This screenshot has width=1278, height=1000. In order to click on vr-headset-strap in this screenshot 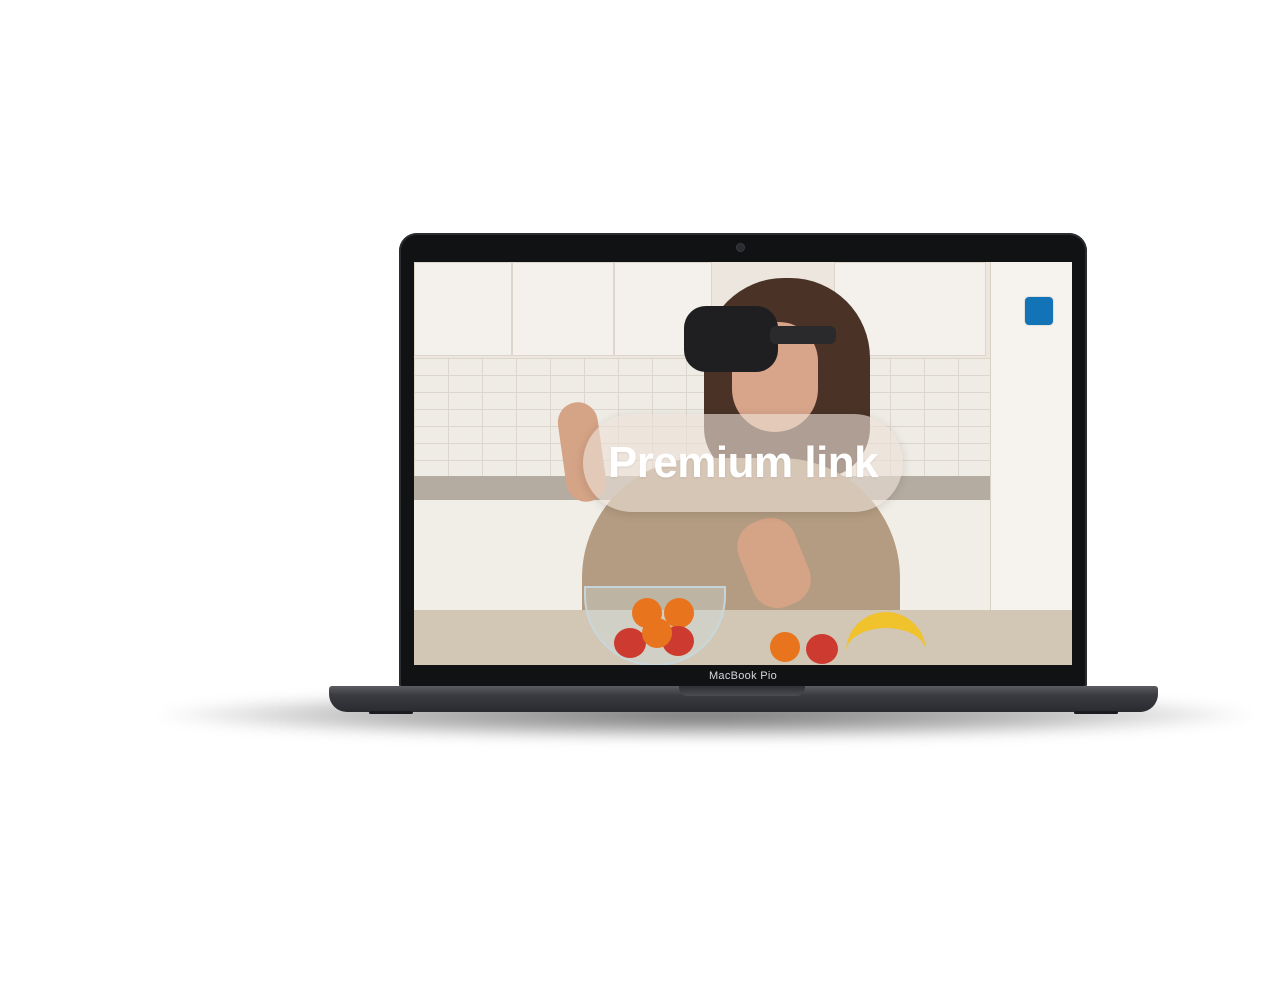, I will do `click(803, 335)`.